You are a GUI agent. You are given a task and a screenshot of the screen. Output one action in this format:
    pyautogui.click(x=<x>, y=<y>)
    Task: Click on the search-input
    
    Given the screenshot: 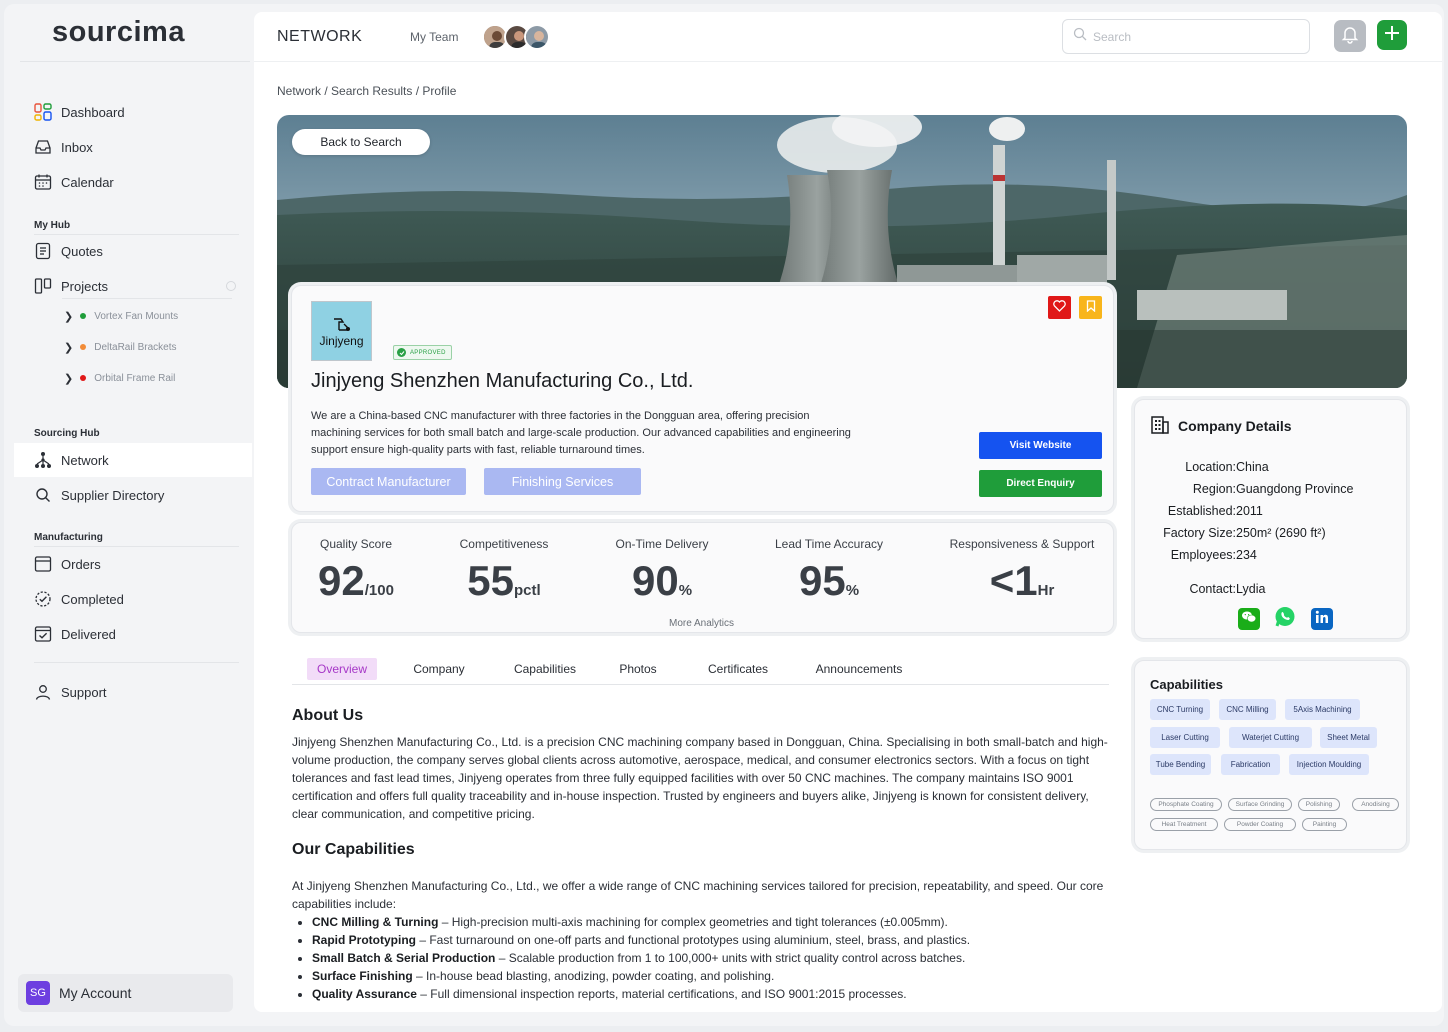 What is the action you would take?
    pyautogui.click(x=1193, y=36)
    